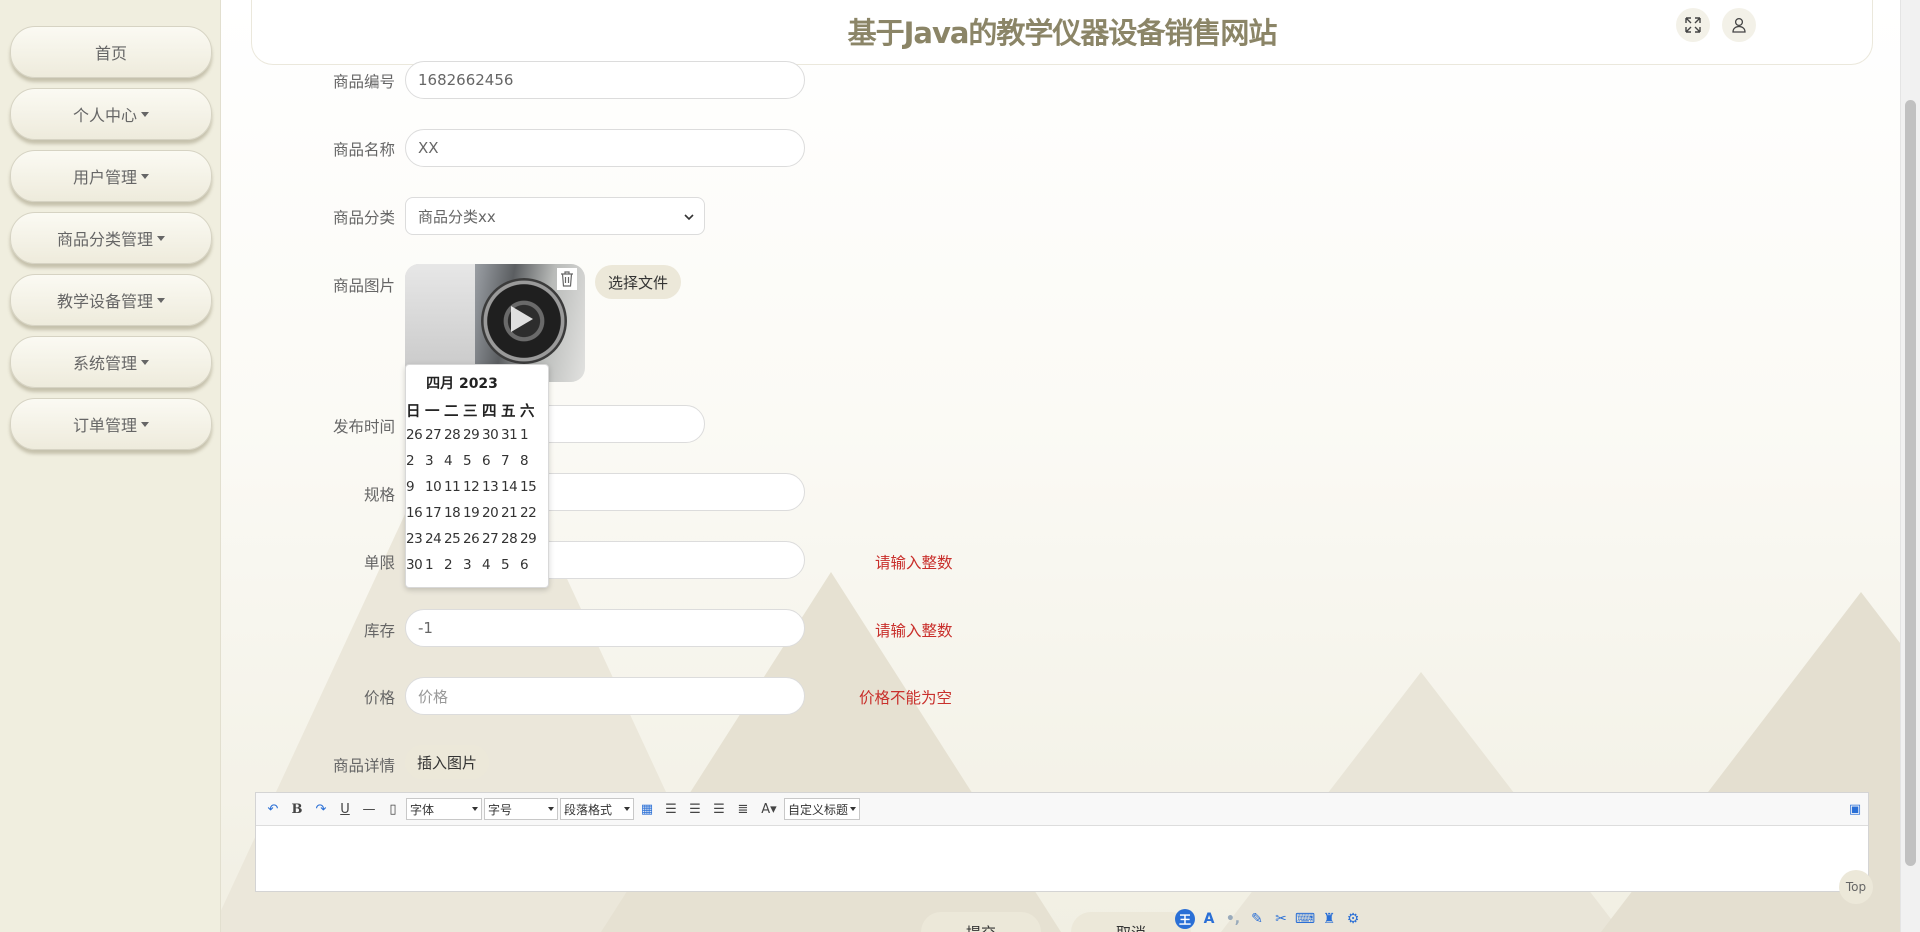  What do you see at coordinates (1856, 887) in the screenshot?
I see `back-to-top-button: Top` at bounding box center [1856, 887].